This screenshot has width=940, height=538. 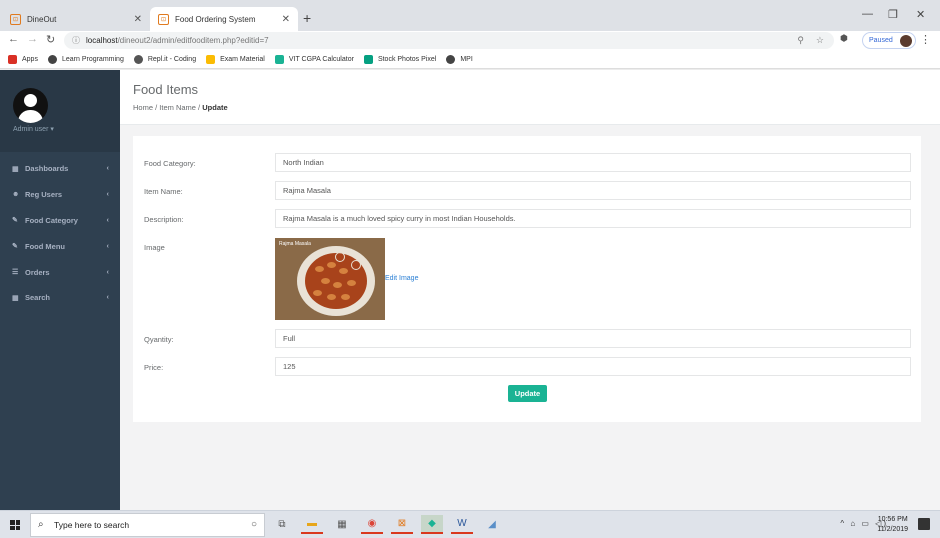 What do you see at coordinates (60, 298) in the screenshot?
I see `sidebar-item-search: ▦ Search ‹` at bounding box center [60, 298].